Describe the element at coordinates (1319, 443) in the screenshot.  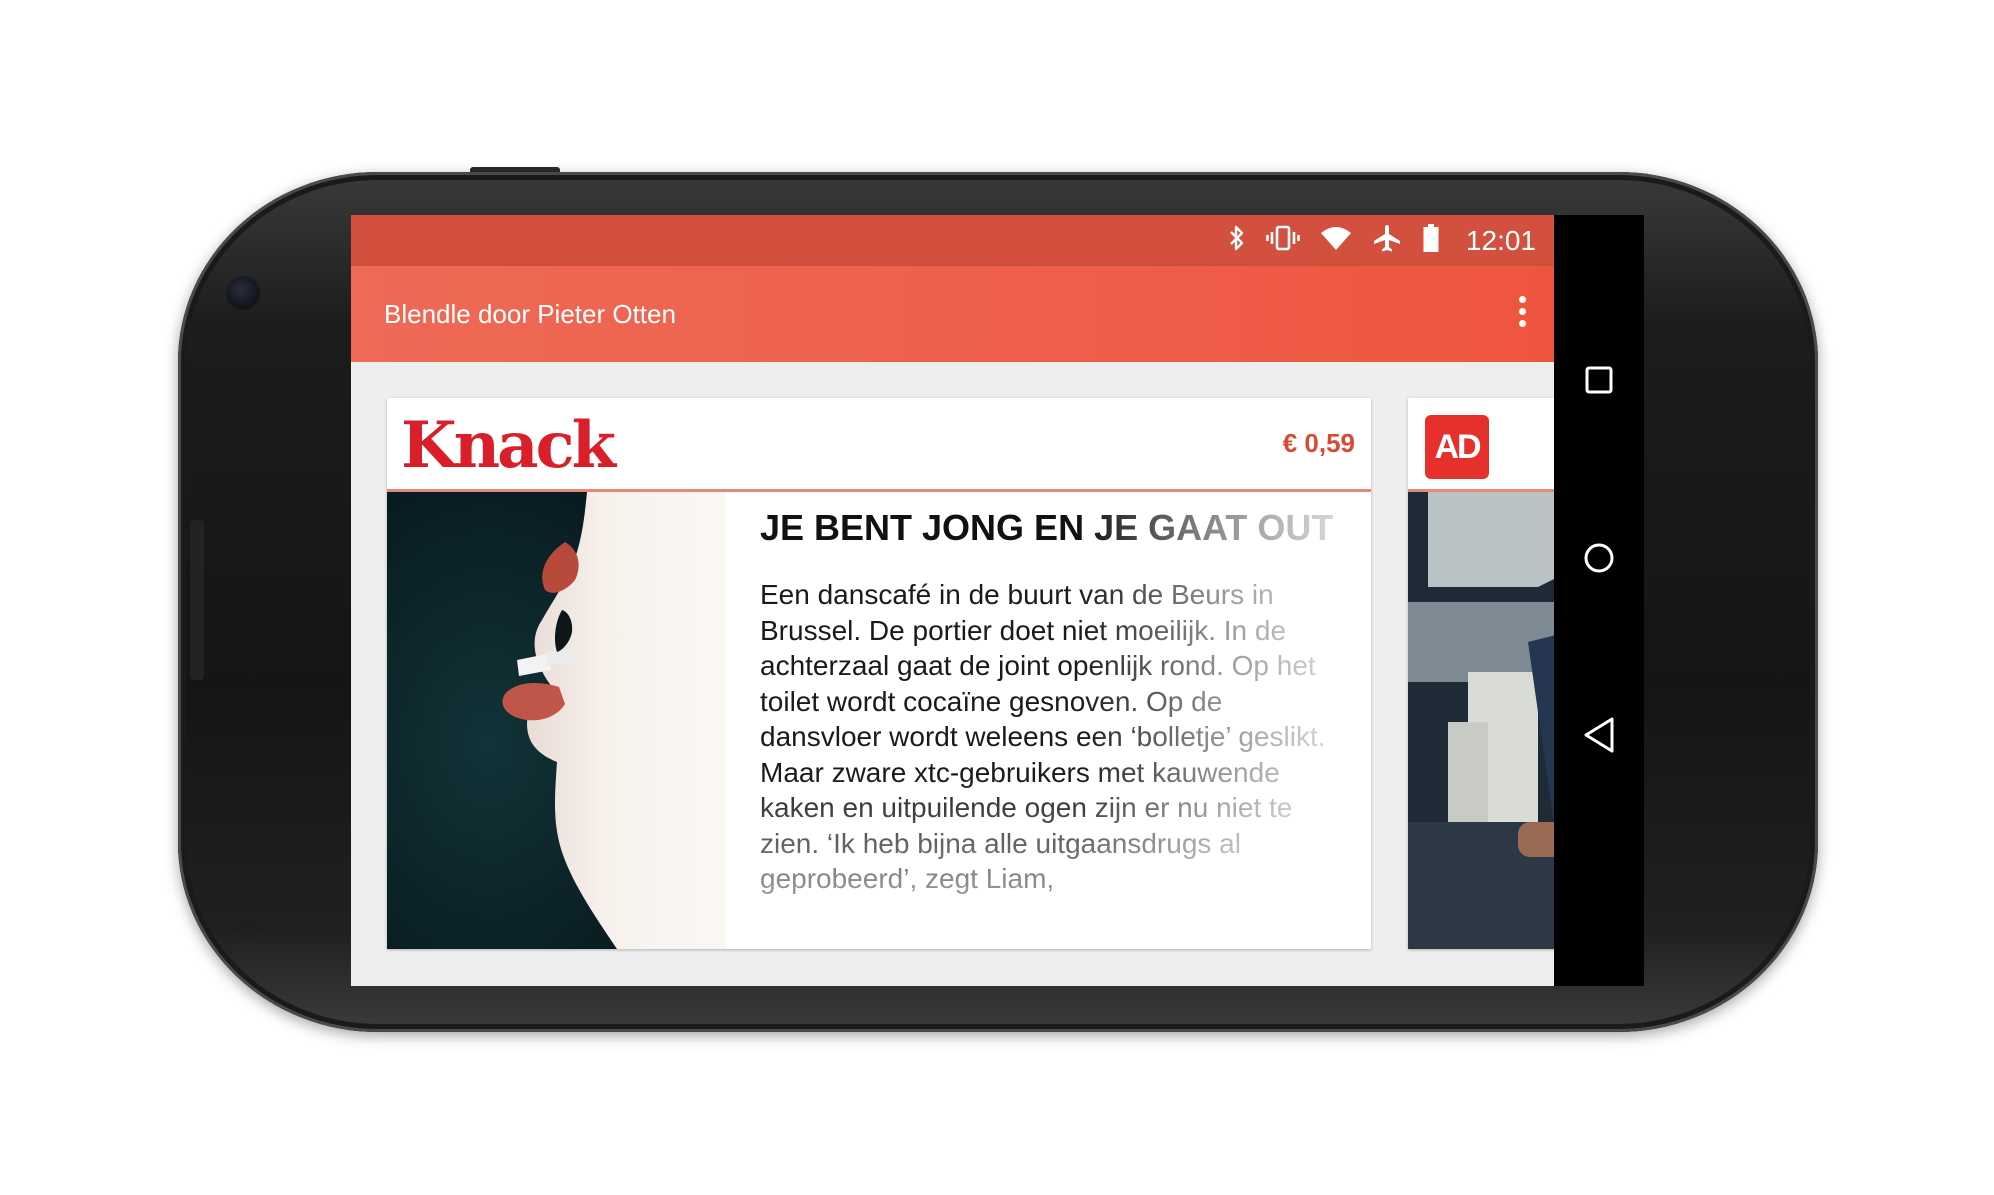
I see `price-label: € 0,59` at that location.